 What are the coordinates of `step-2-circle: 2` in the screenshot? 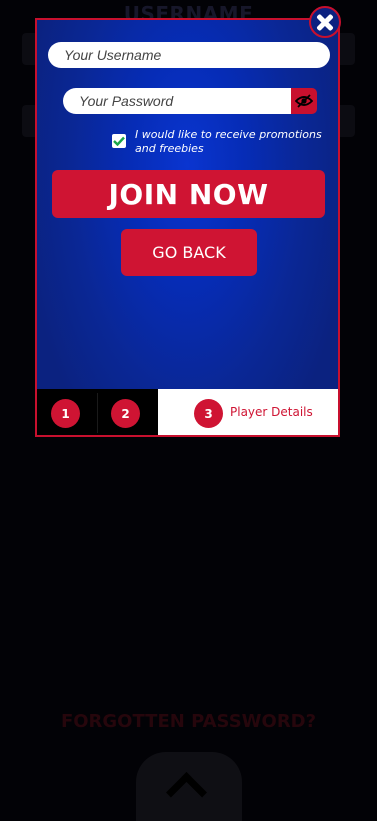 It's located at (125, 413).